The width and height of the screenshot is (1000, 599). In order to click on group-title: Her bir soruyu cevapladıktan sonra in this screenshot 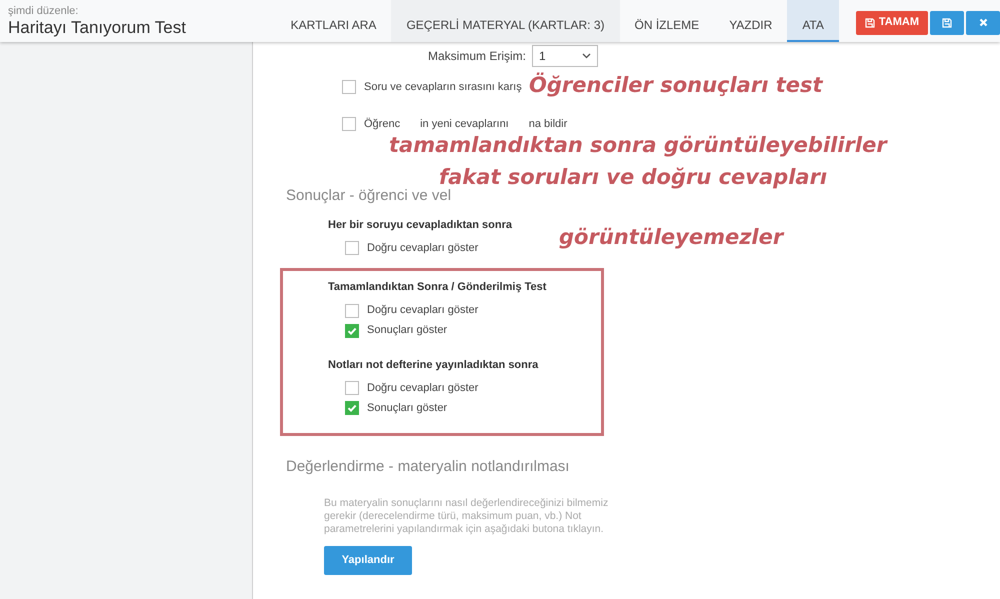, I will do `click(420, 225)`.